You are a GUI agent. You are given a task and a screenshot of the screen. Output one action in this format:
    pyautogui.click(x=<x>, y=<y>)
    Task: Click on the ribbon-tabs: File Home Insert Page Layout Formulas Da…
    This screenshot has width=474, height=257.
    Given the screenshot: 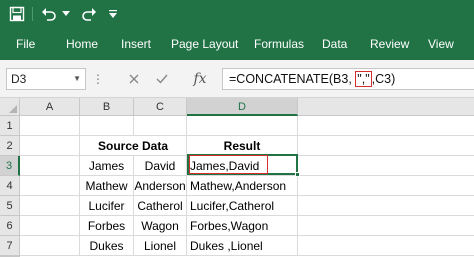 What is the action you would take?
    pyautogui.click(x=237, y=44)
    